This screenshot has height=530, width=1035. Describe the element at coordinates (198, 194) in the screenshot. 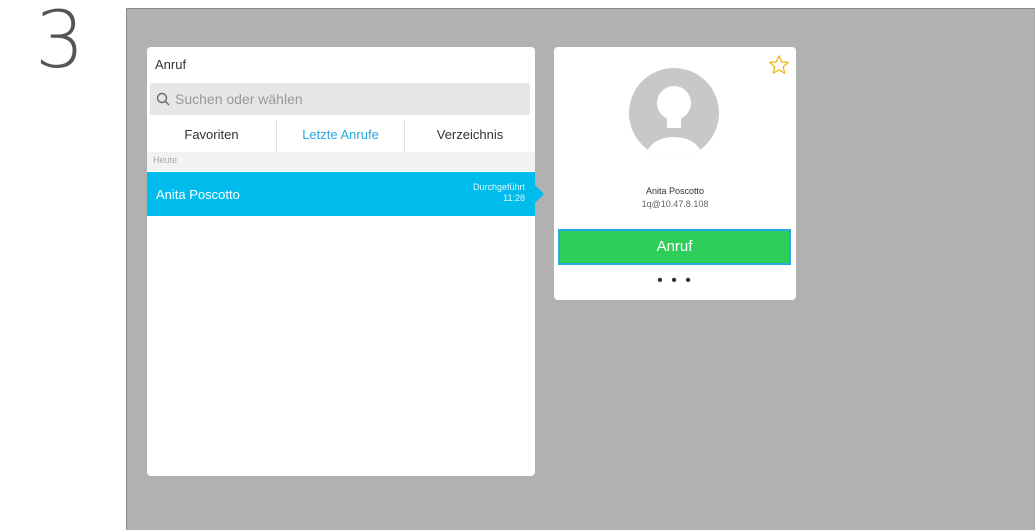

I see `list-item-name: Anita Poscotto` at that location.